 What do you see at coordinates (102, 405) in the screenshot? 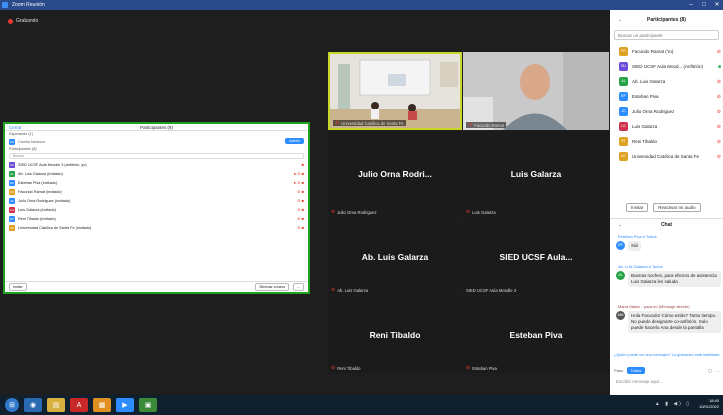
I see `files-icon: ▦` at bounding box center [102, 405].